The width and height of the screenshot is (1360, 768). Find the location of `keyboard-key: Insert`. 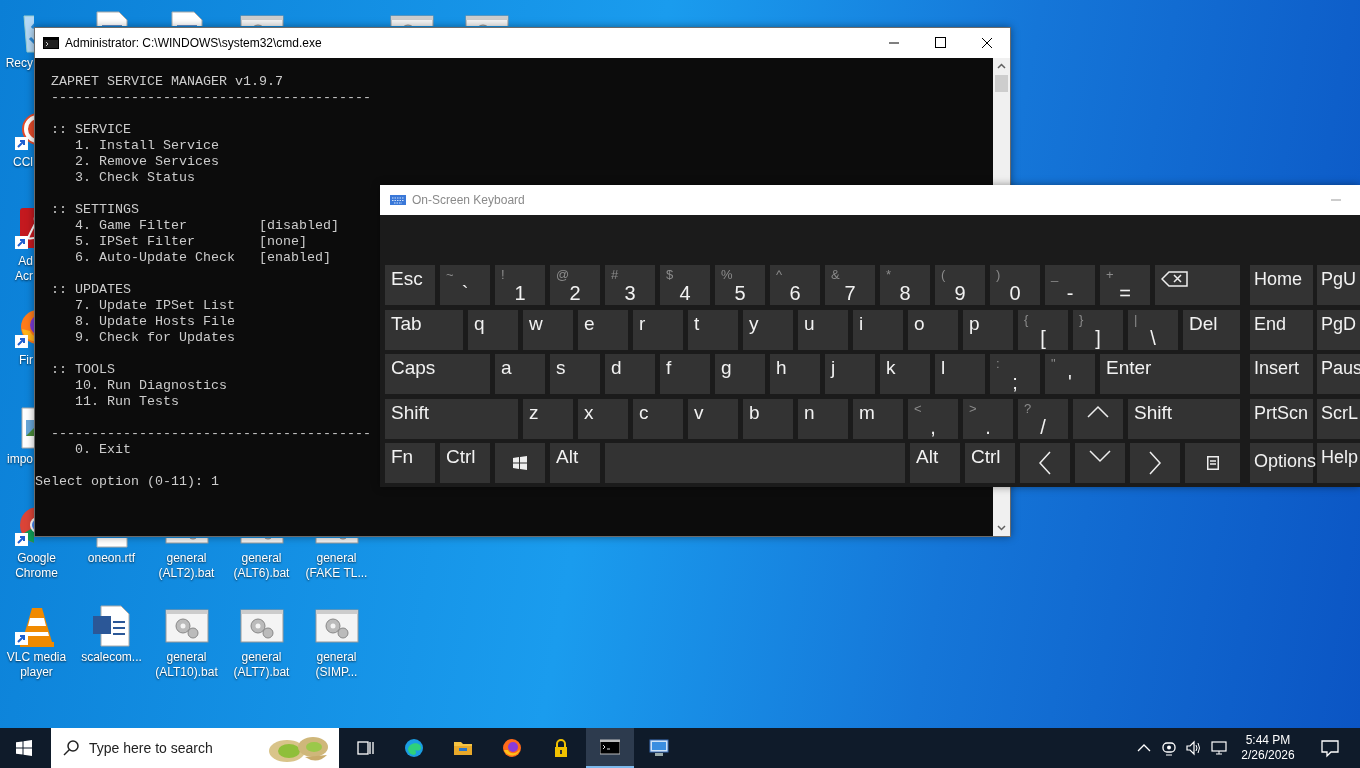

keyboard-key: Insert is located at coordinates (1281, 374).